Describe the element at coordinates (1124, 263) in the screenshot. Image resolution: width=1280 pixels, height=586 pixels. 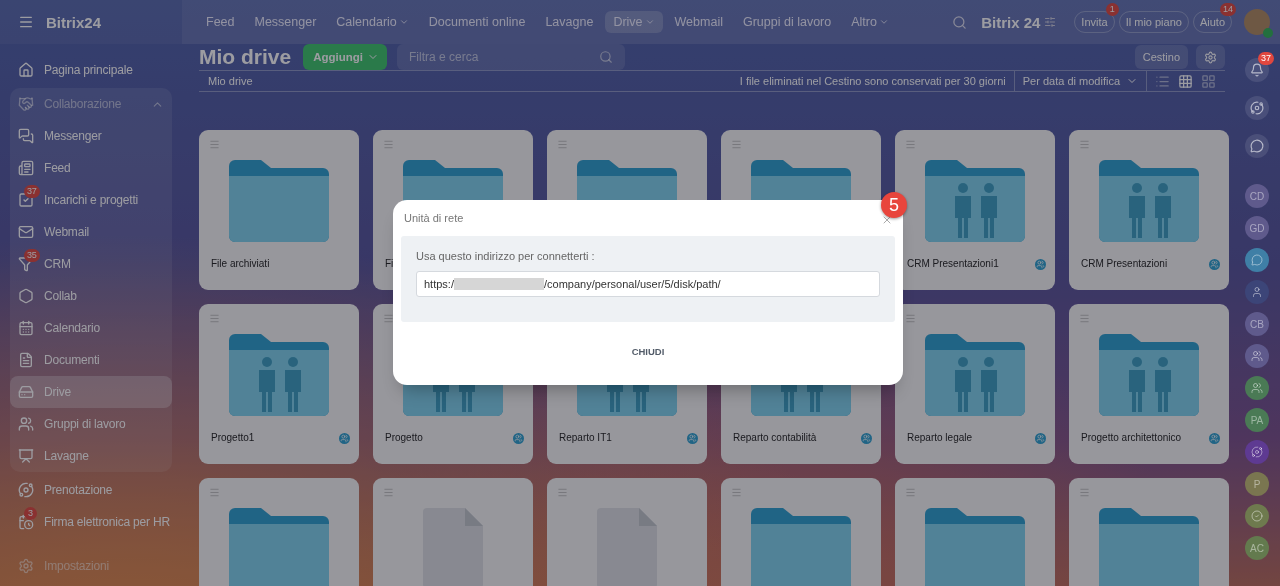
I see `card-name: CRM Presentazioni` at that location.